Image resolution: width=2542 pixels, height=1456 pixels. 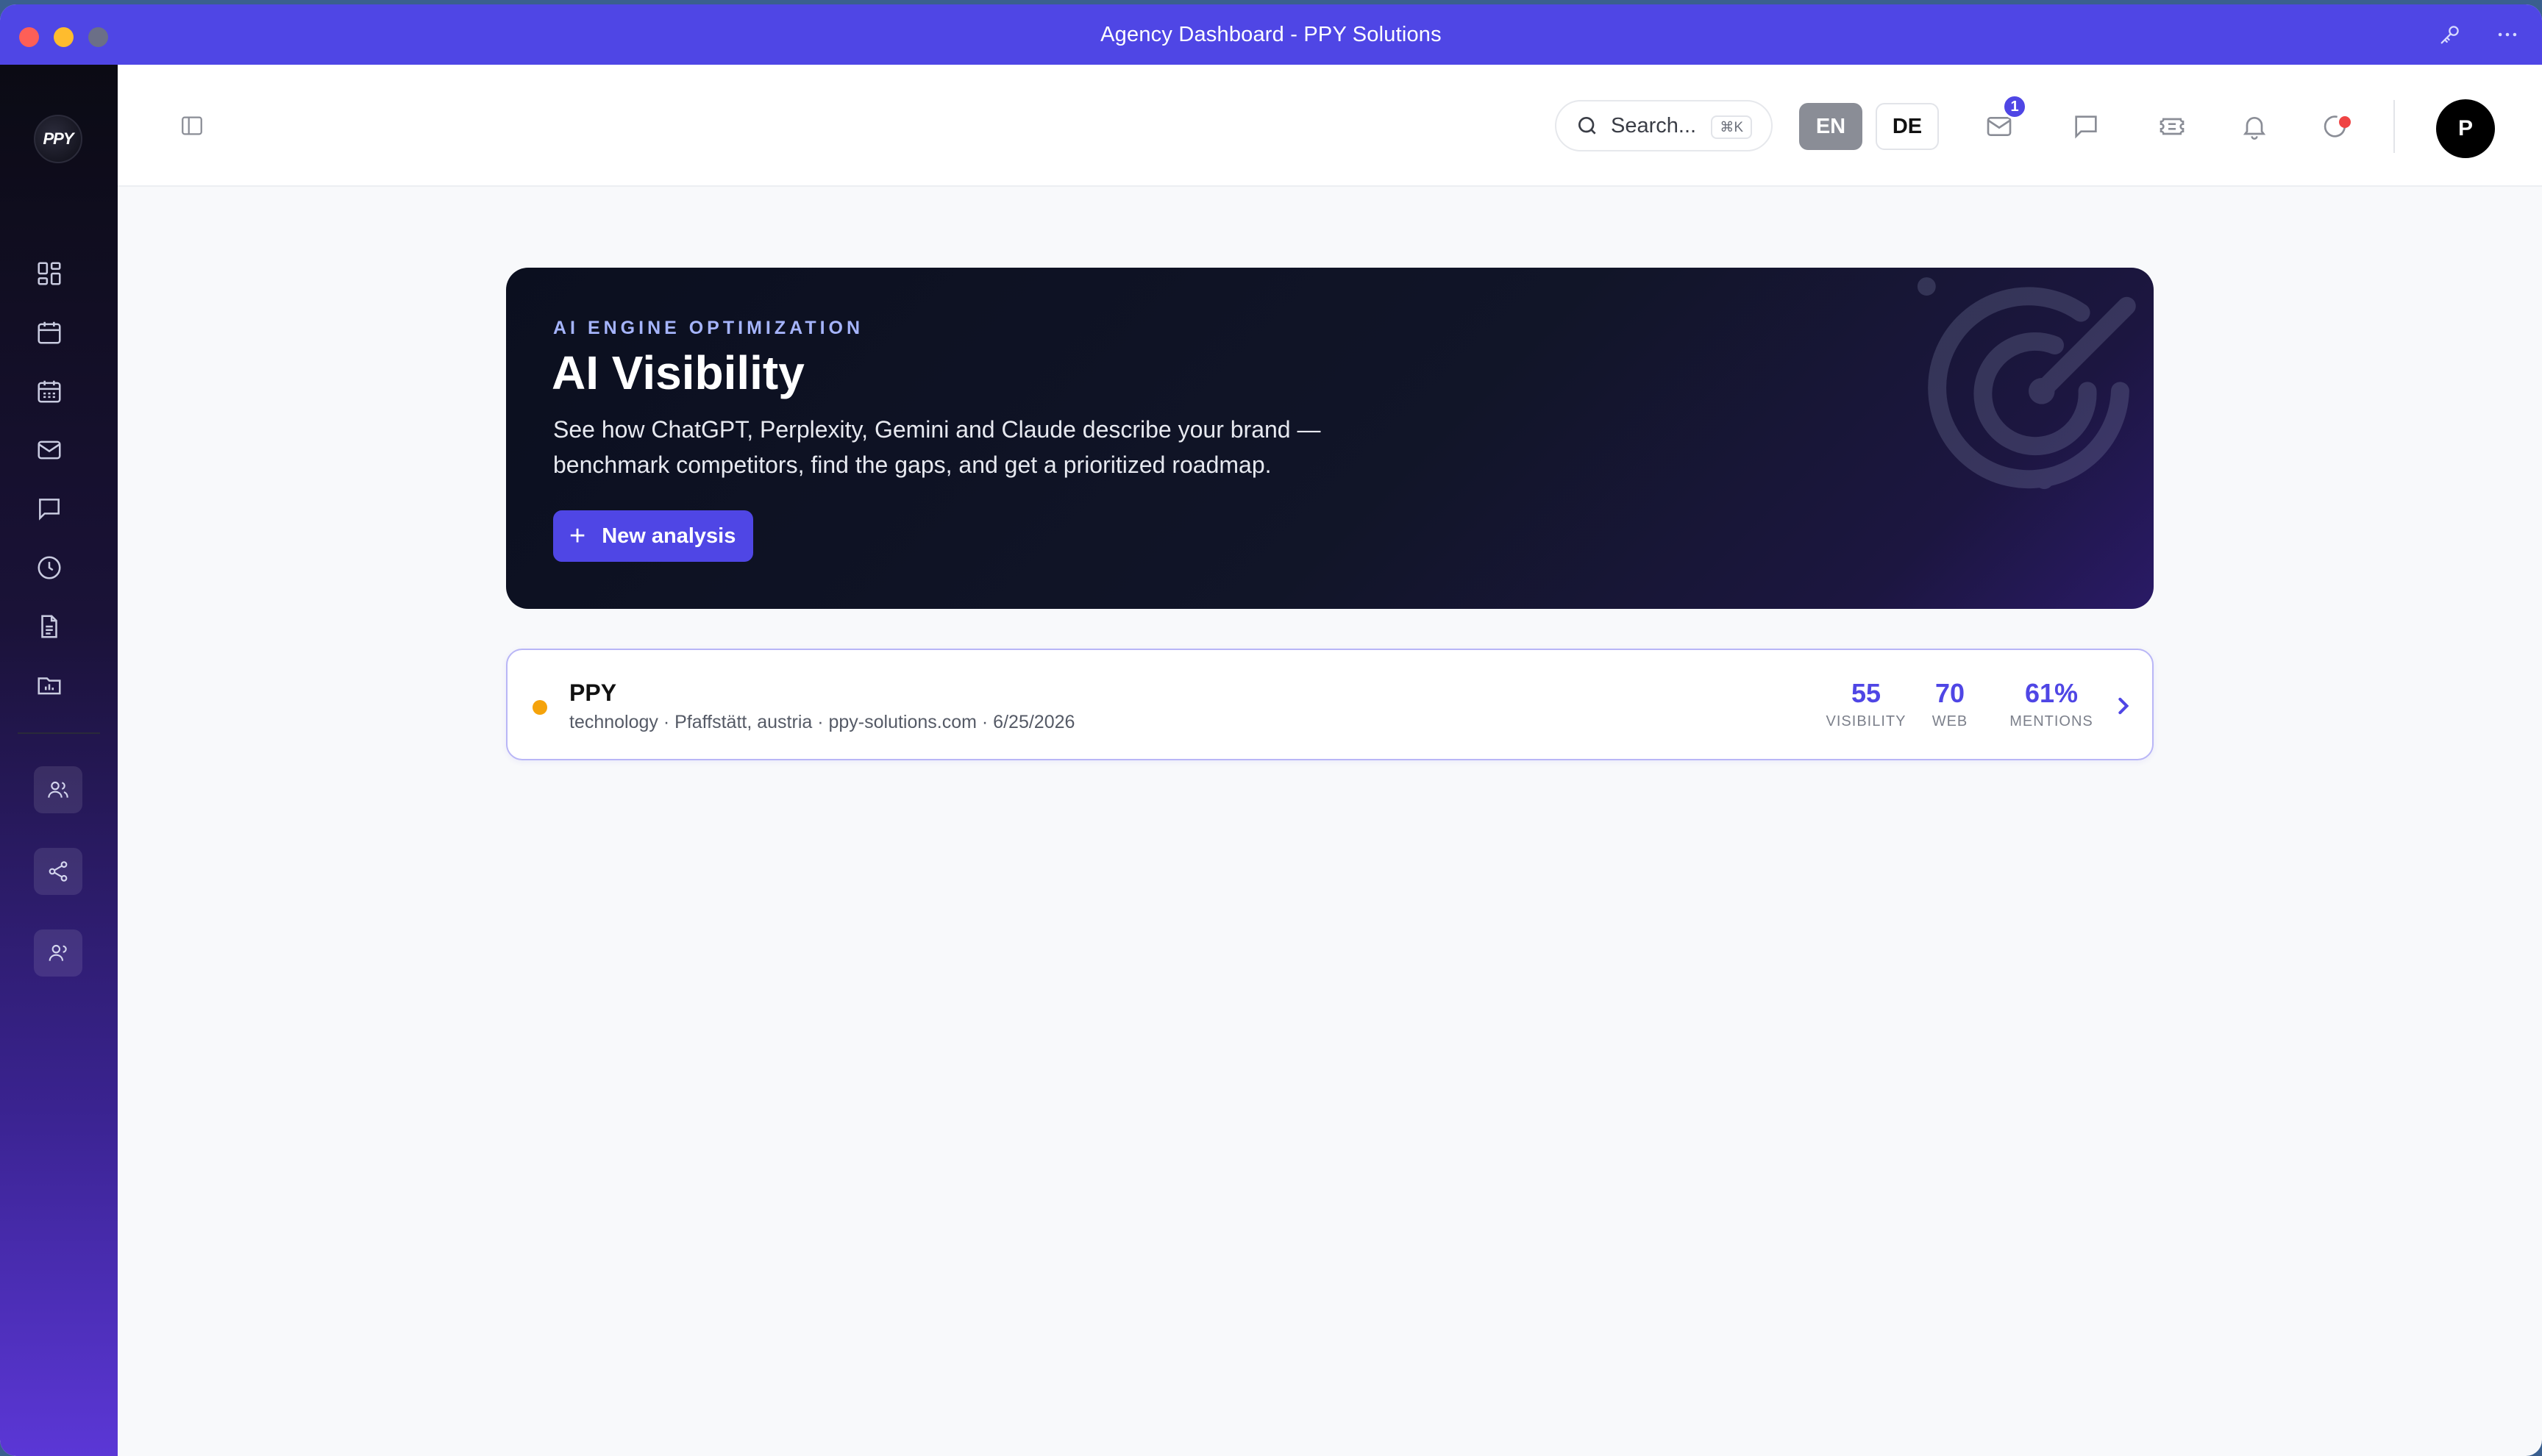 I want to click on share-button, so click(x=58, y=871).